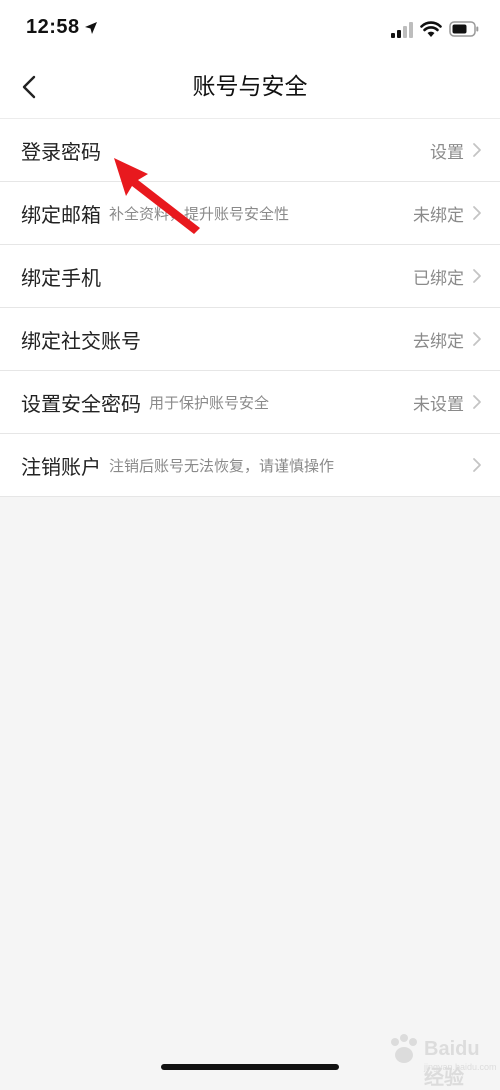 The image size is (500, 1090). I want to click on row-label: 注销账户, so click(61, 466).